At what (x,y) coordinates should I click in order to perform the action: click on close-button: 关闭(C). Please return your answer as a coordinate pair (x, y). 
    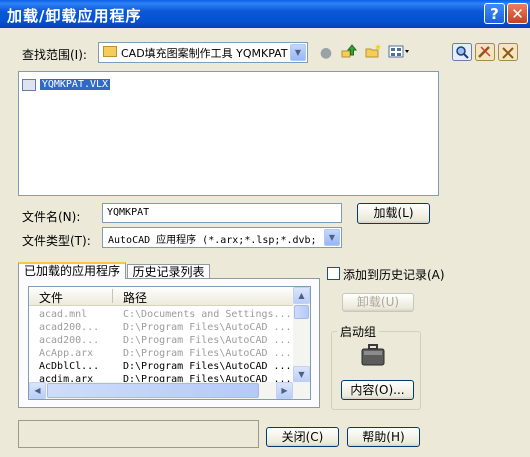
    Looking at the image, I should click on (302, 437).